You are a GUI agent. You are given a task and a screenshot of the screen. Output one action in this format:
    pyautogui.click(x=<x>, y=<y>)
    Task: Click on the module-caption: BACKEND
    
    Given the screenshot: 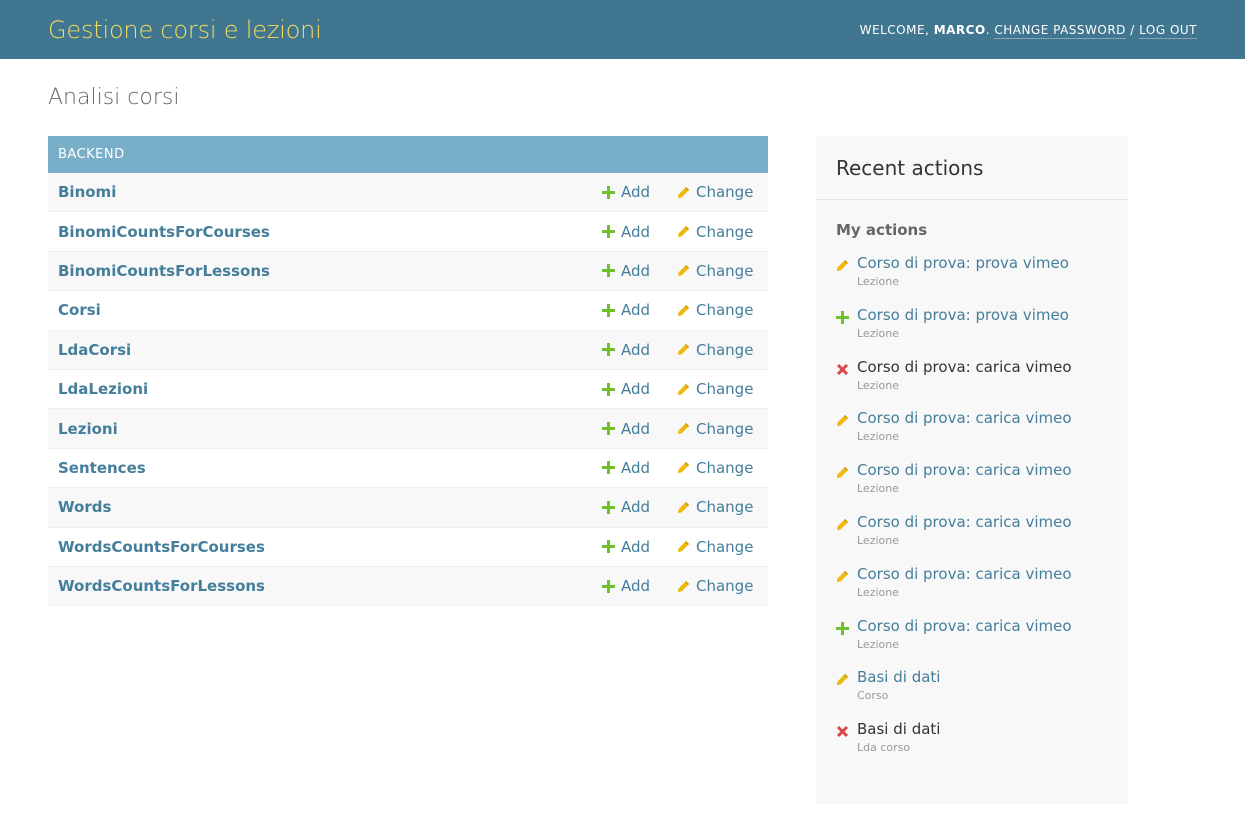 What is the action you would take?
    pyautogui.click(x=408, y=154)
    